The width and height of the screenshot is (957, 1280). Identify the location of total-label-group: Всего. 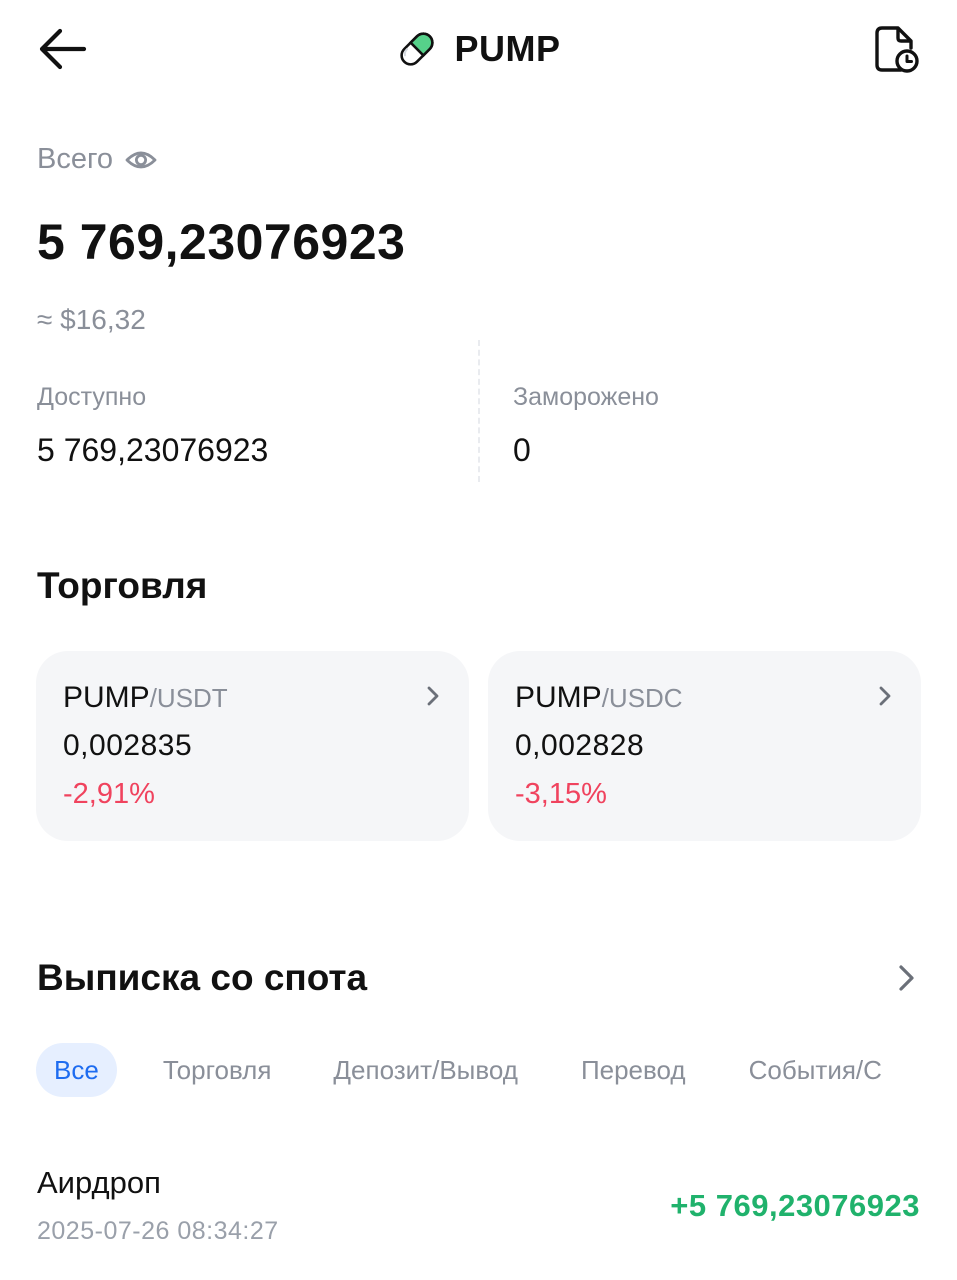
(97, 159).